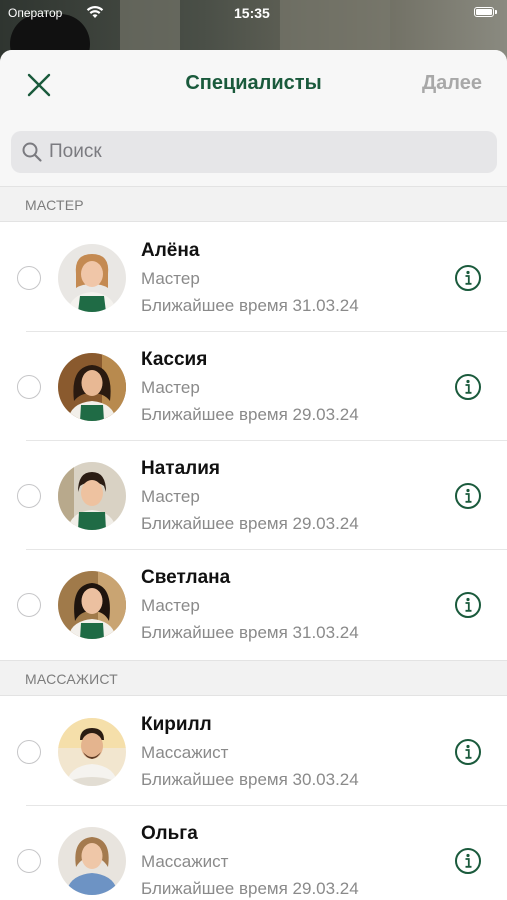 The image size is (507, 900). What do you see at coordinates (253, 204) in the screenshot?
I see `section-header-master: МАСТЕР` at bounding box center [253, 204].